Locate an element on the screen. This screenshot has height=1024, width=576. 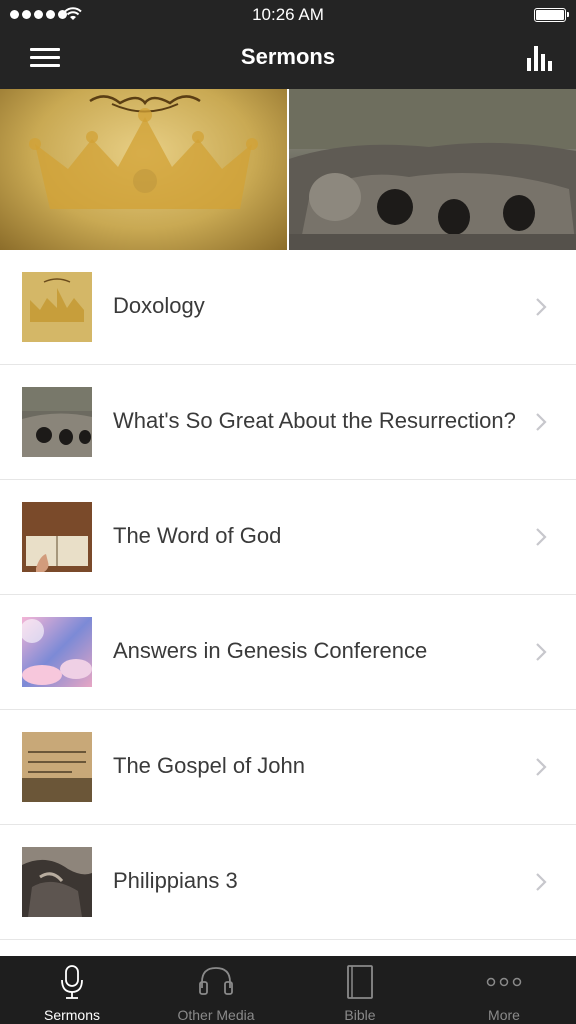
sermon-row-answers-in-genesis: Answers in Genesis Conference is located at coordinates (288, 652).